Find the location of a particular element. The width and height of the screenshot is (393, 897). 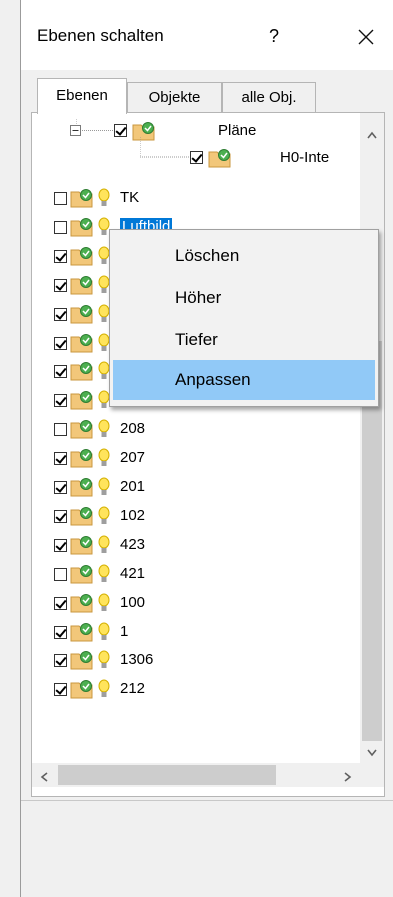

tab-objekte: Objekte is located at coordinates (174, 97).